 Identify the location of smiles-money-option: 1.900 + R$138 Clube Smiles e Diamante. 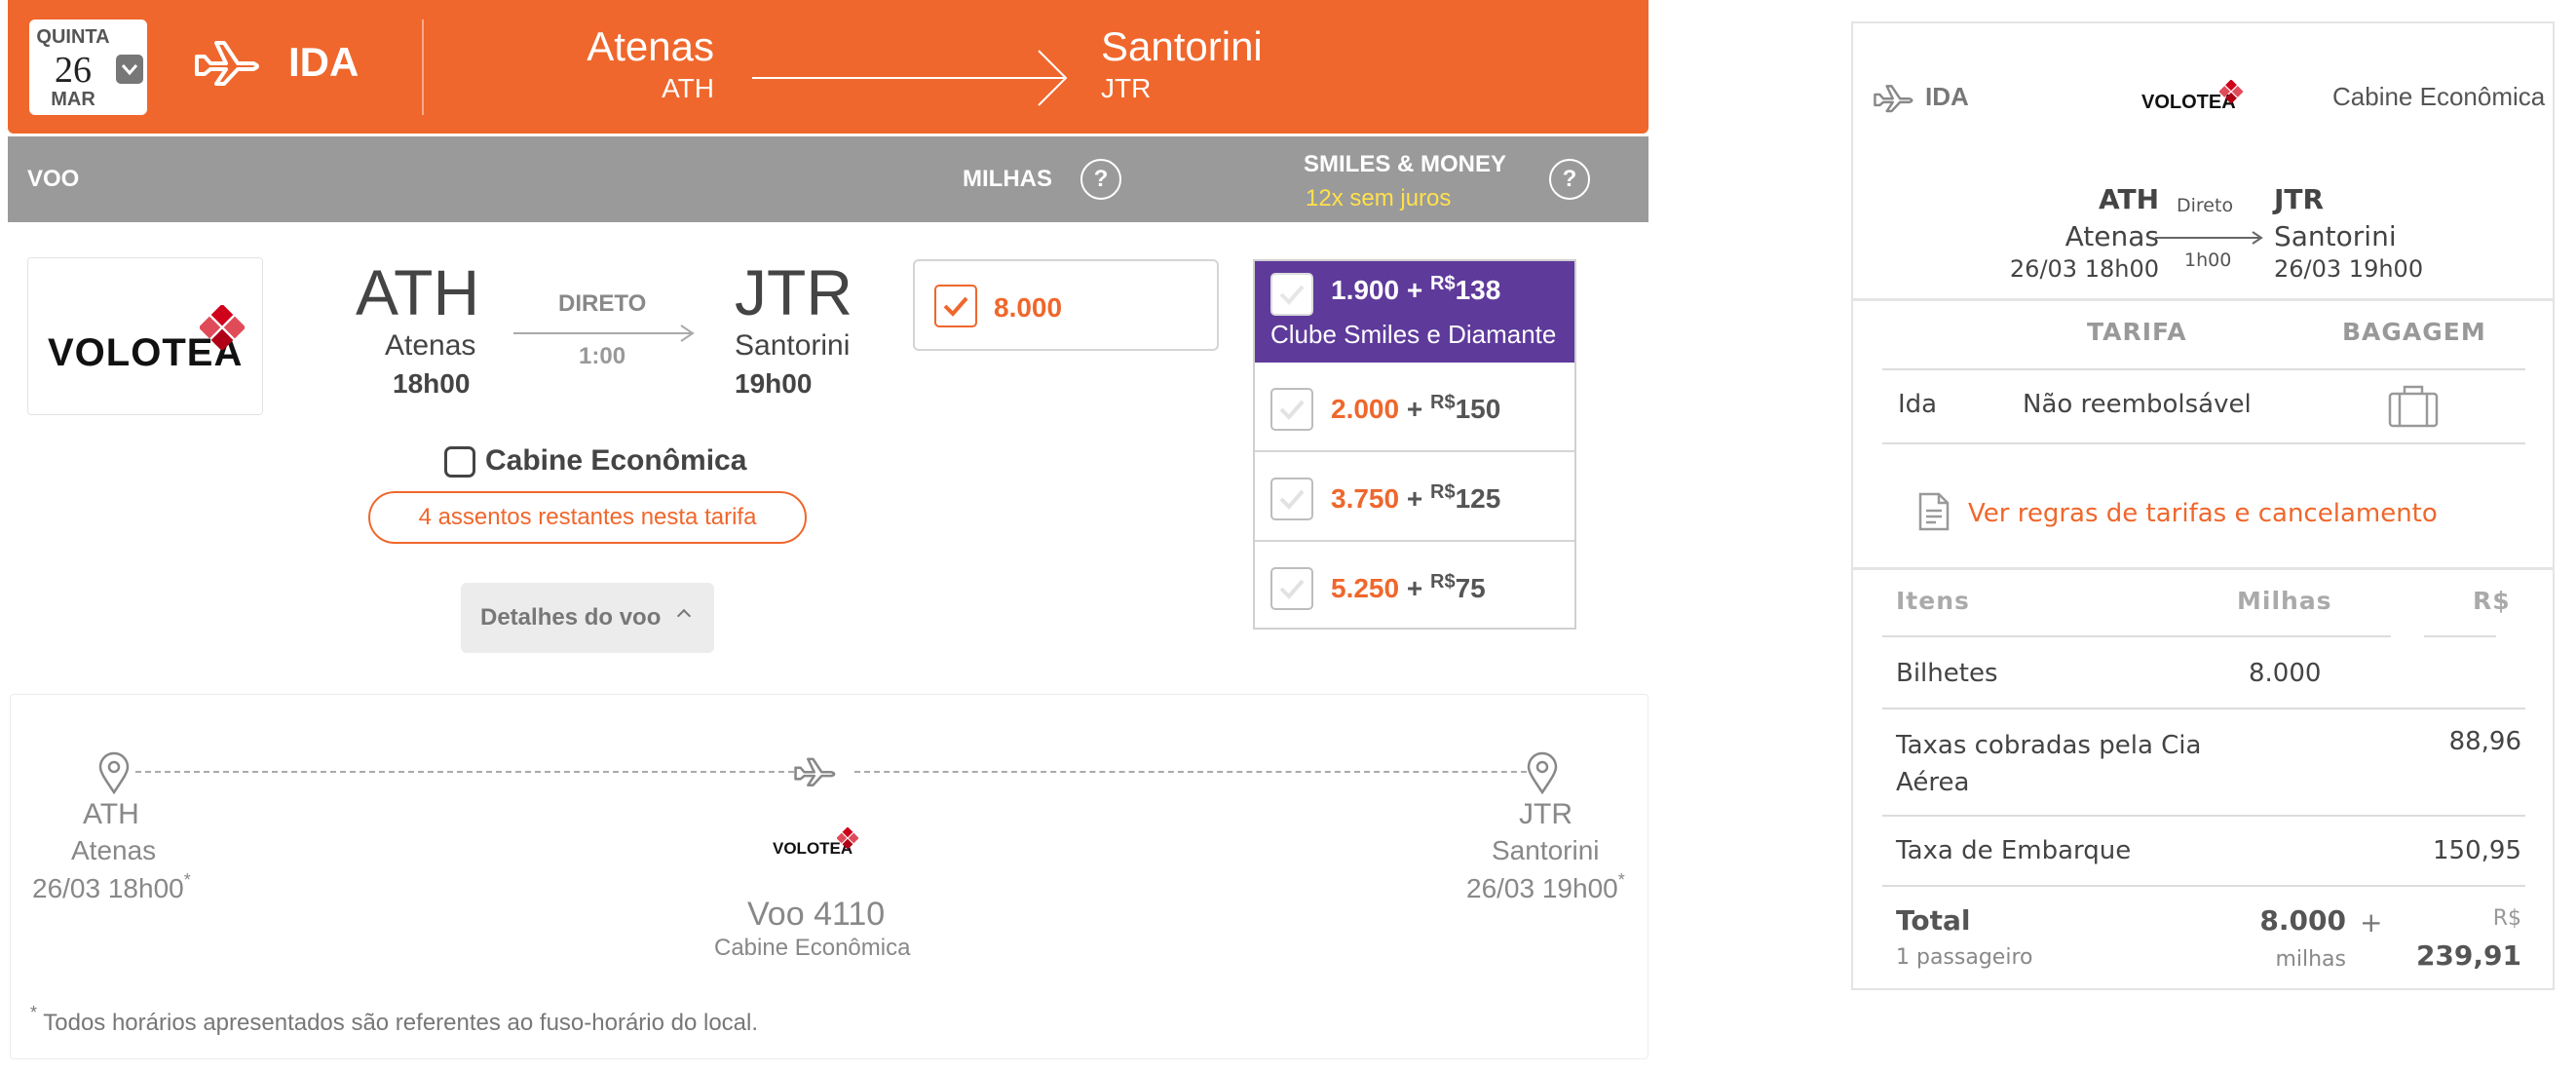
(1414, 312).